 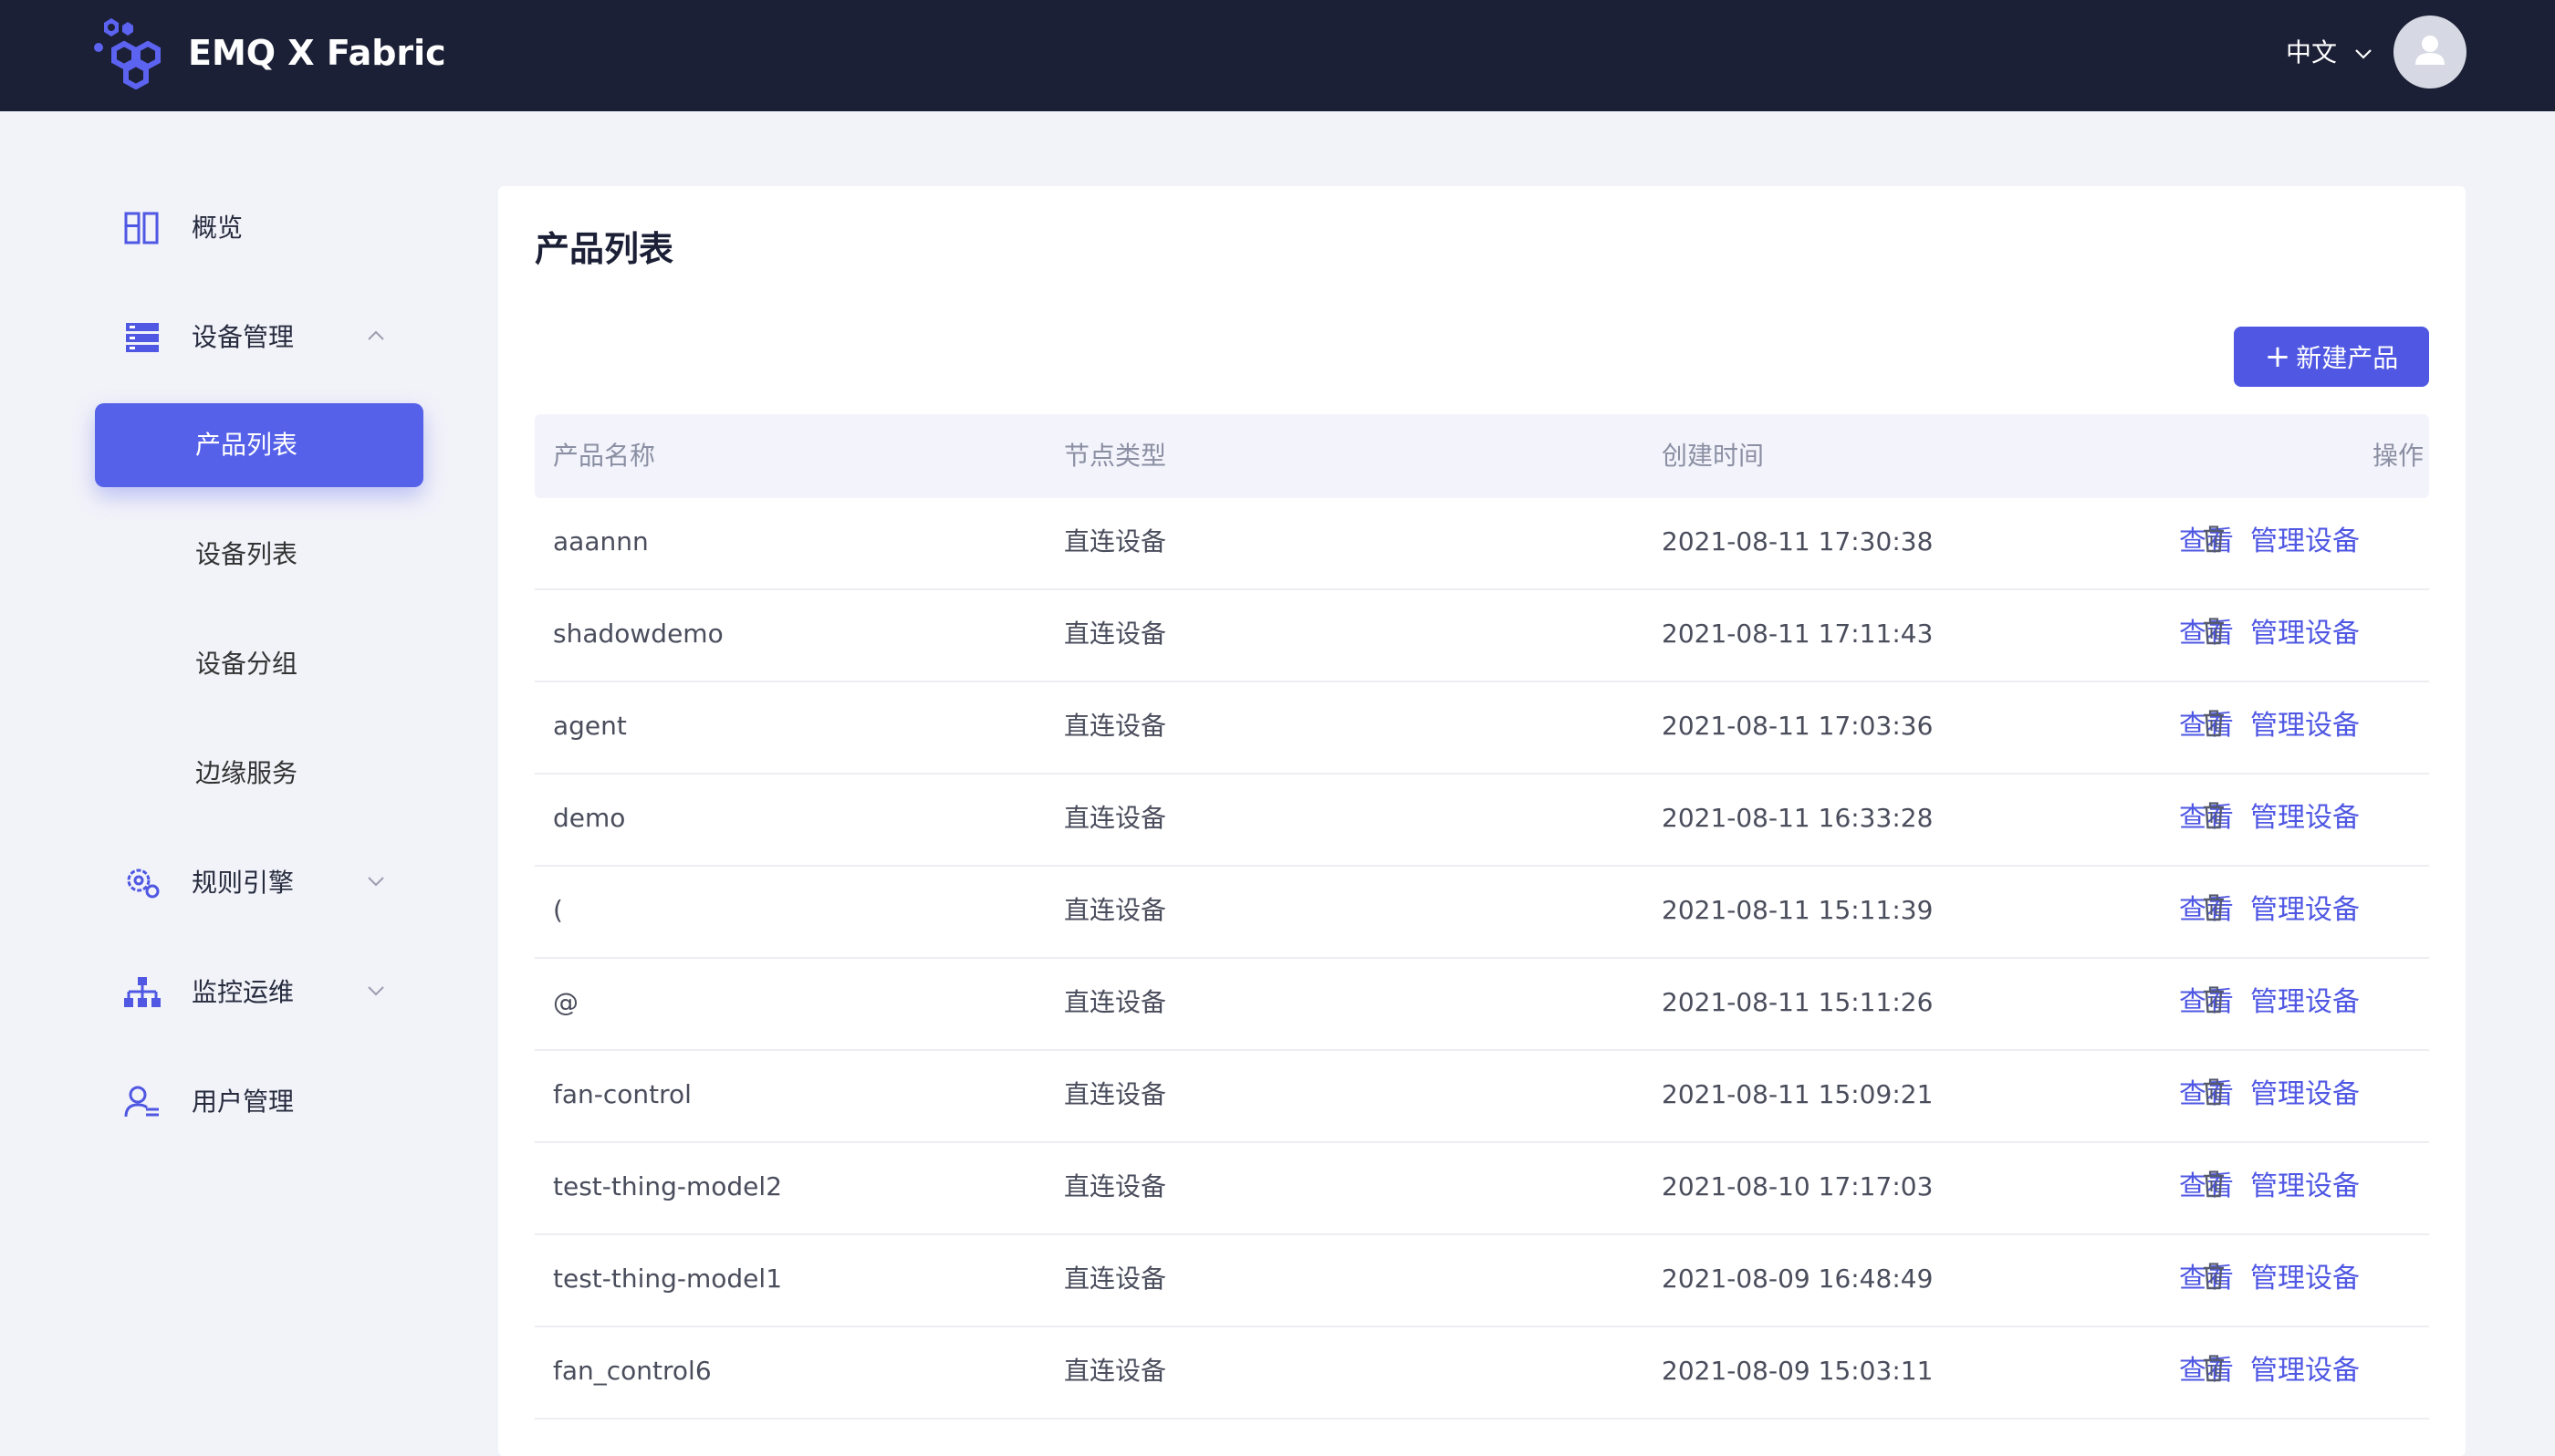 I want to click on column-header-type: 节点类型, so click(x=1115, y=456).